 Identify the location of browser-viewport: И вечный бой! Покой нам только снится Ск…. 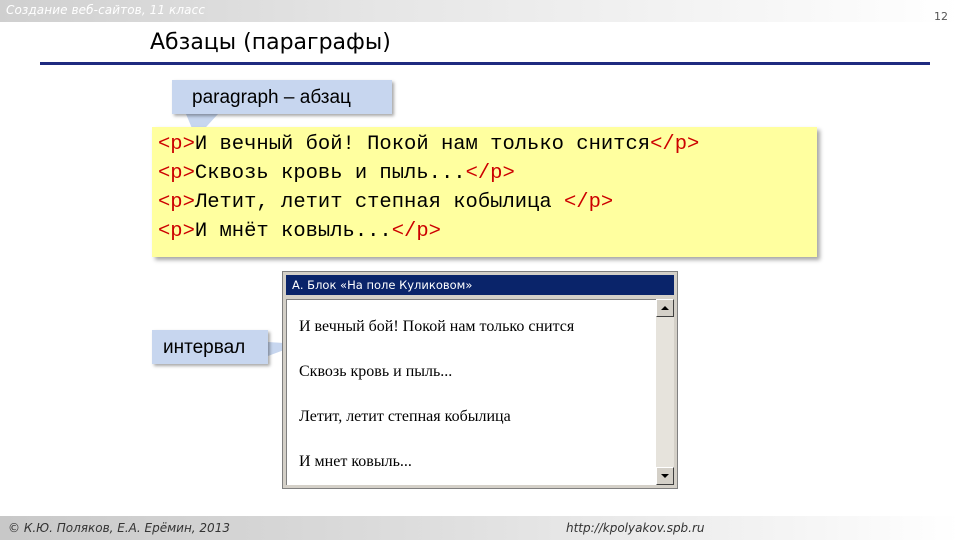
(471, 392).